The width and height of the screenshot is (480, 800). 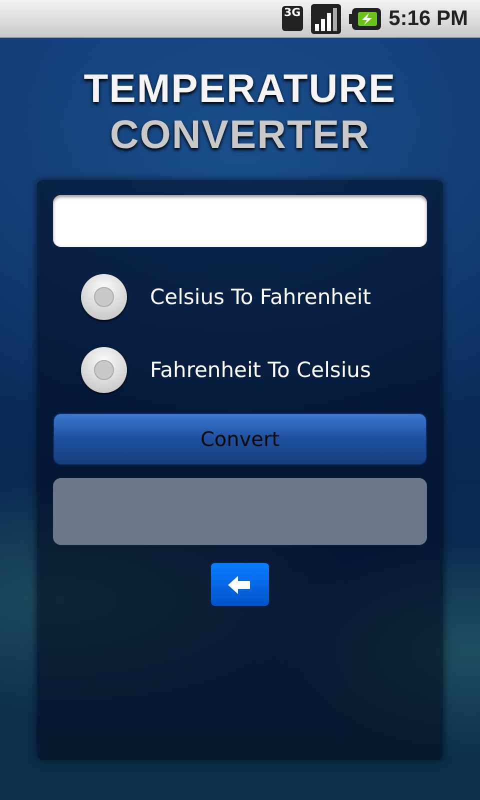 What do you see at coordinates (240, 135) in the screenshot?
I see `app-title: CONVERTER` at bounding box center [240, 135].